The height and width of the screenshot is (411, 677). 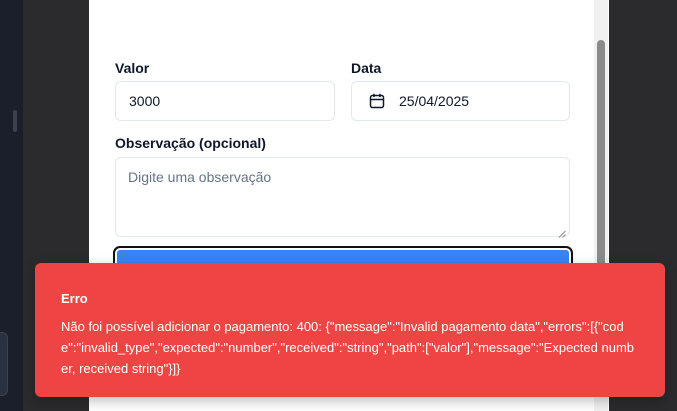 What do you see at coordinates (434, 101) in the screenshot?
I see `date-value: 25/04/2025` at bounding box center [434, 101].